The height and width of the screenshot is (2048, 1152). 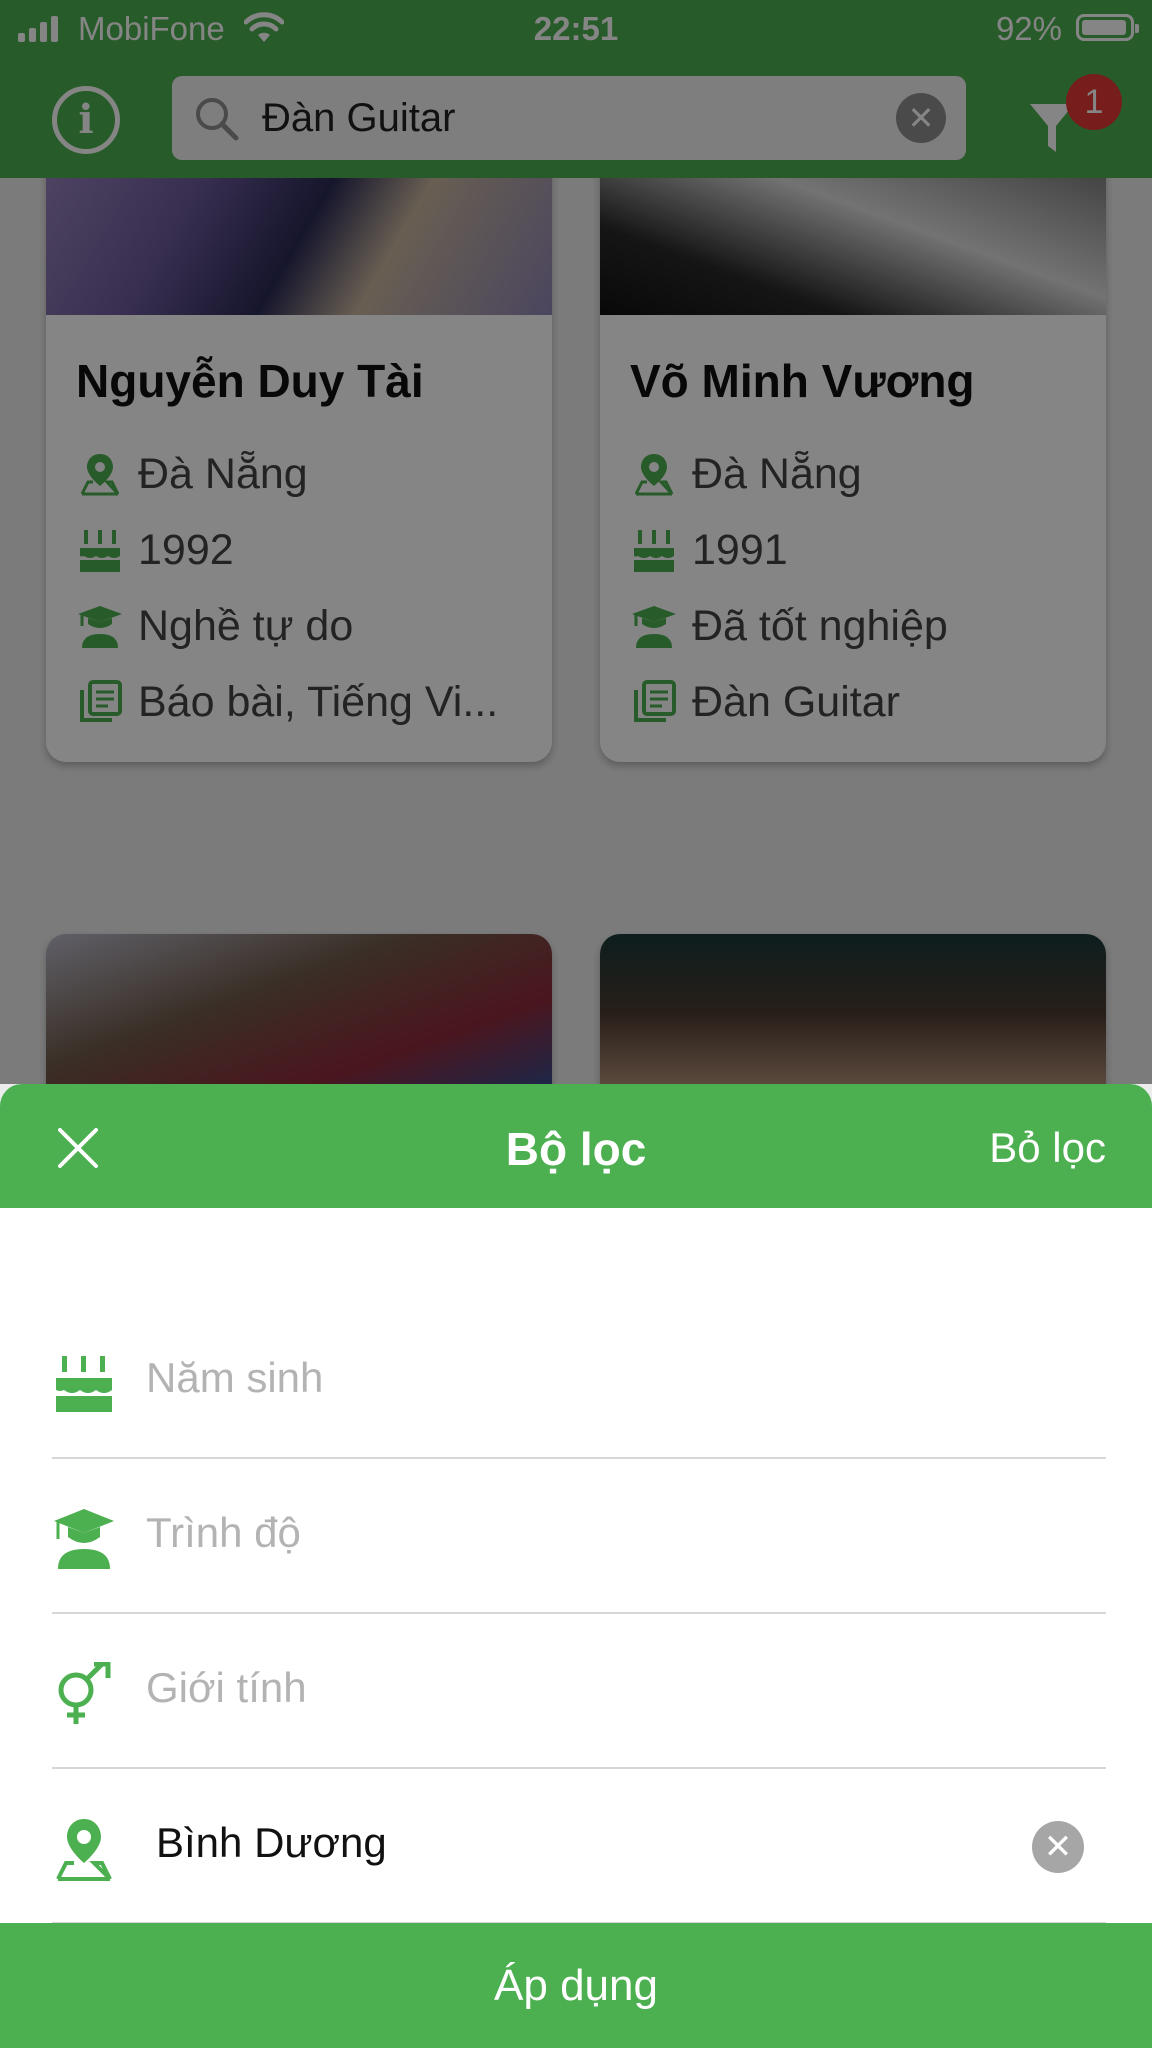 I want to click on birth-year-field: Năm sinh, so click(x=579, y=1381).